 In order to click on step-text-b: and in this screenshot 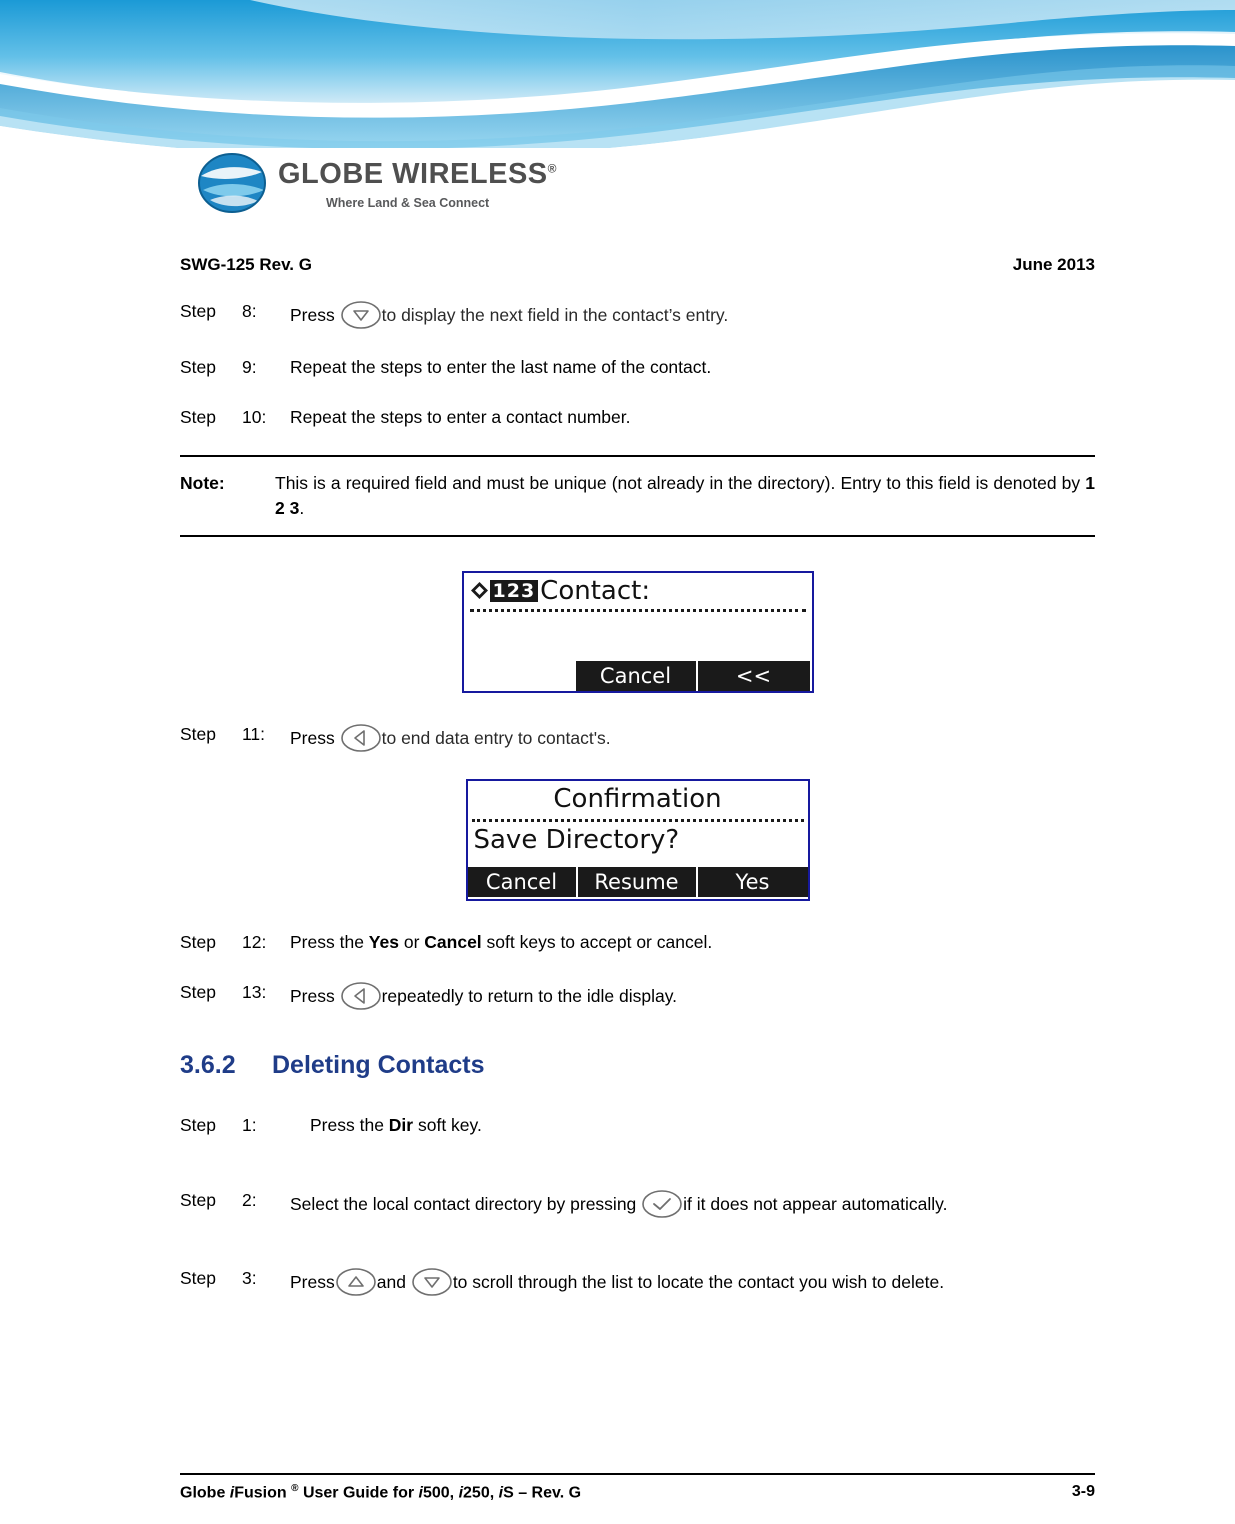, I will do `click(391, 1282)`.